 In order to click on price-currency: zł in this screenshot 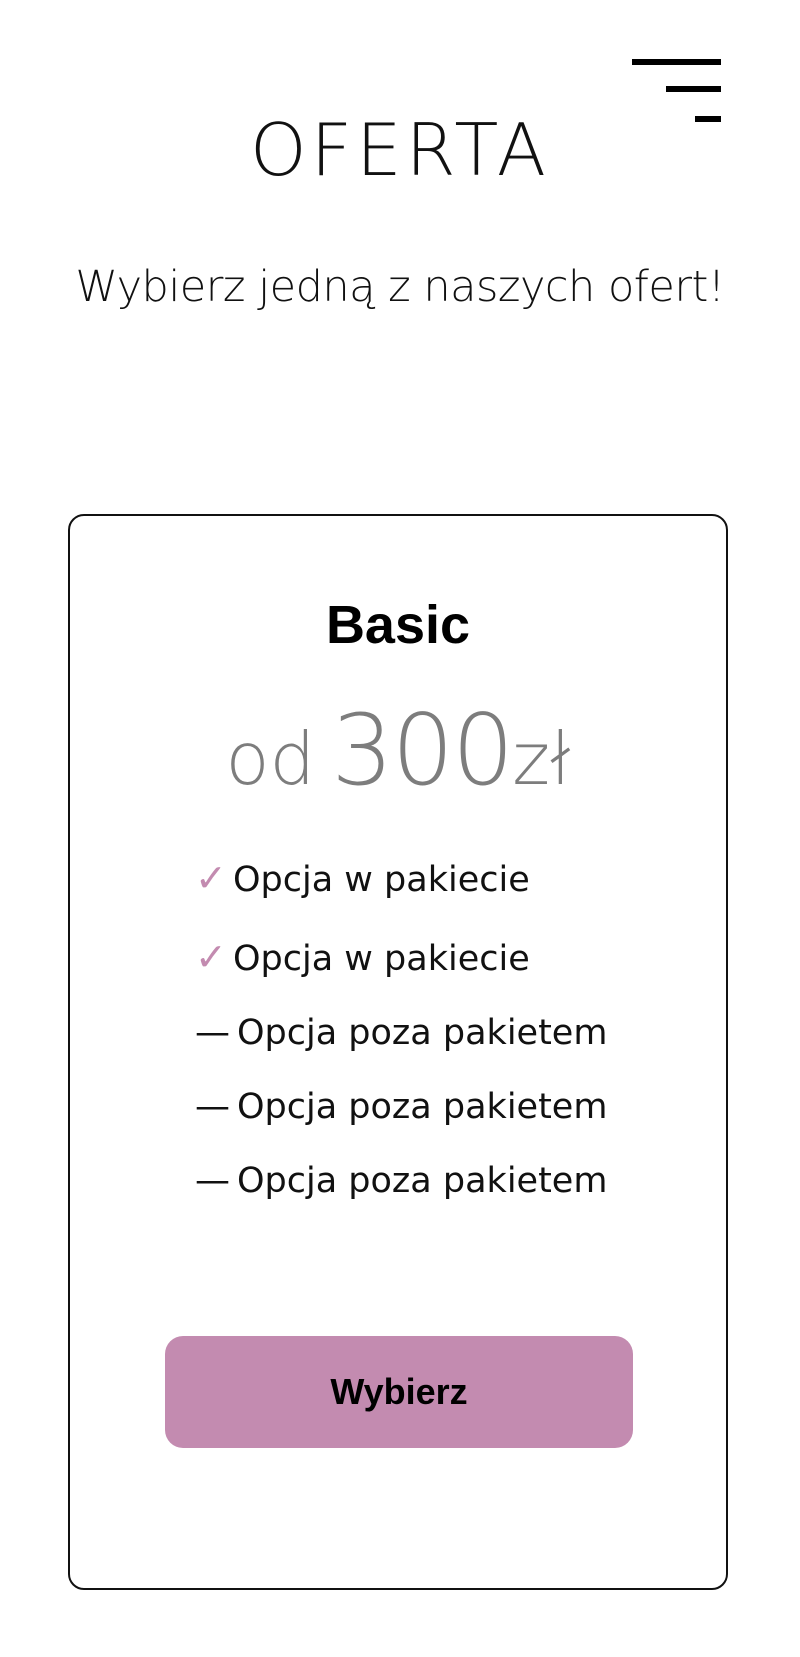, I will do `click(541, 759)`.